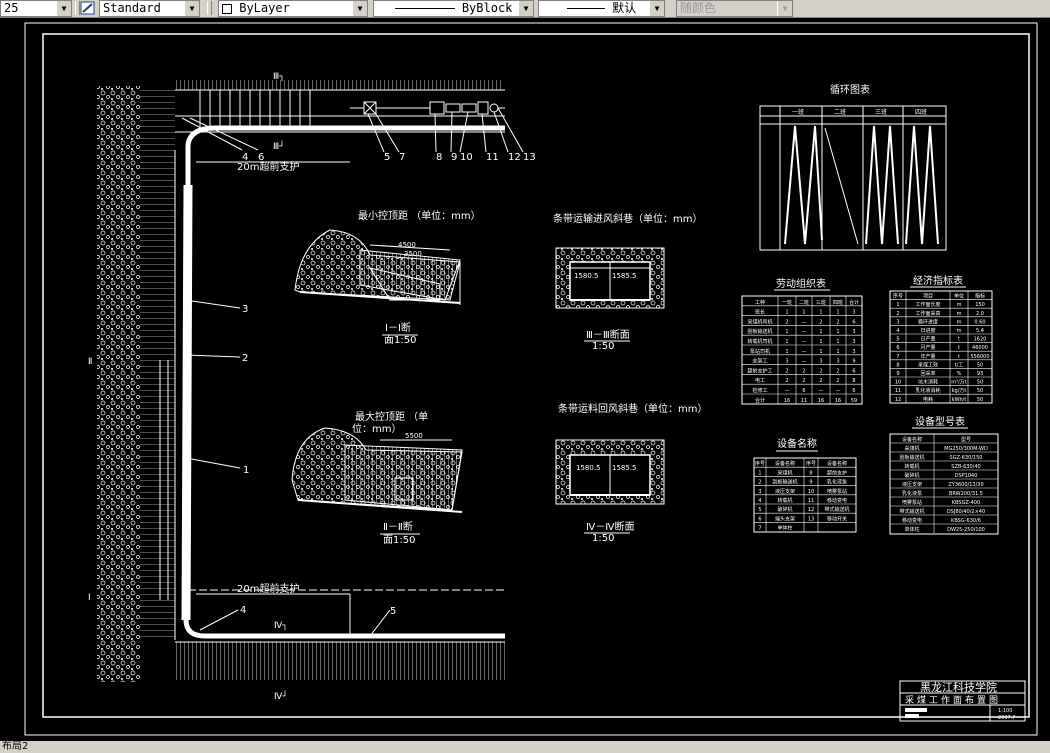  I want to click on econ-table-title: 经济指标表, so click(938, 280).